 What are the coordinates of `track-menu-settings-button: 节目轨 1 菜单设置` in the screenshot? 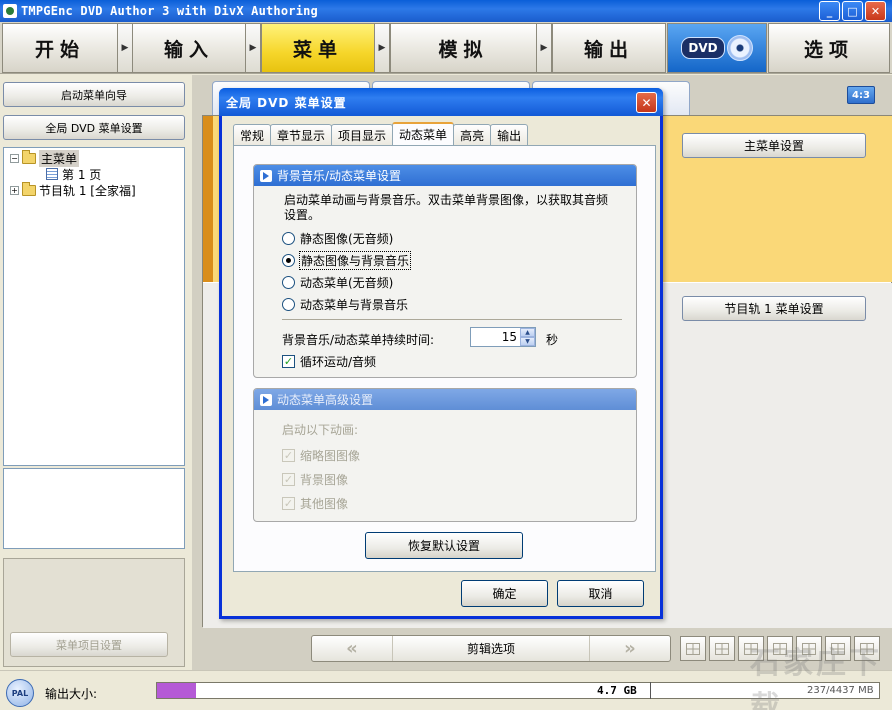 It's located at (774, 308).